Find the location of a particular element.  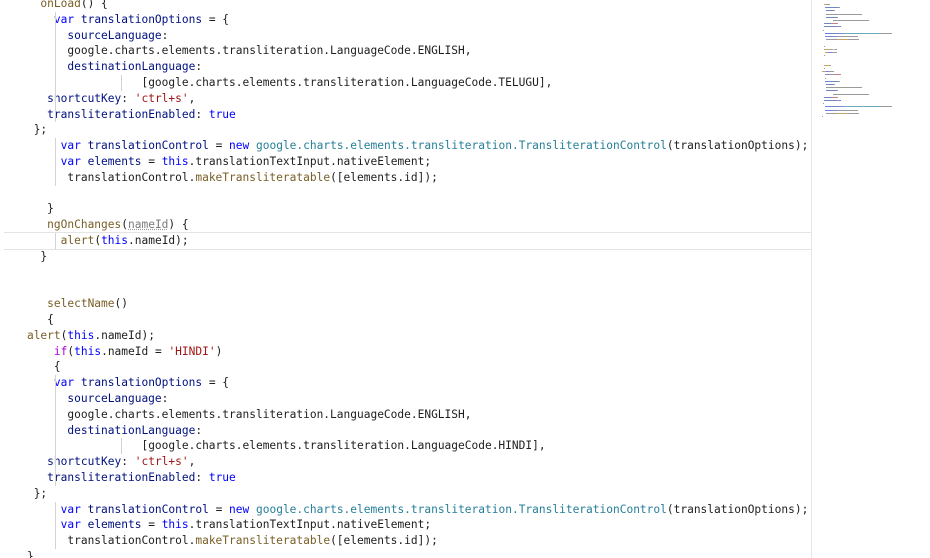

code-line: selectName() is located at coordinates (406, 304).